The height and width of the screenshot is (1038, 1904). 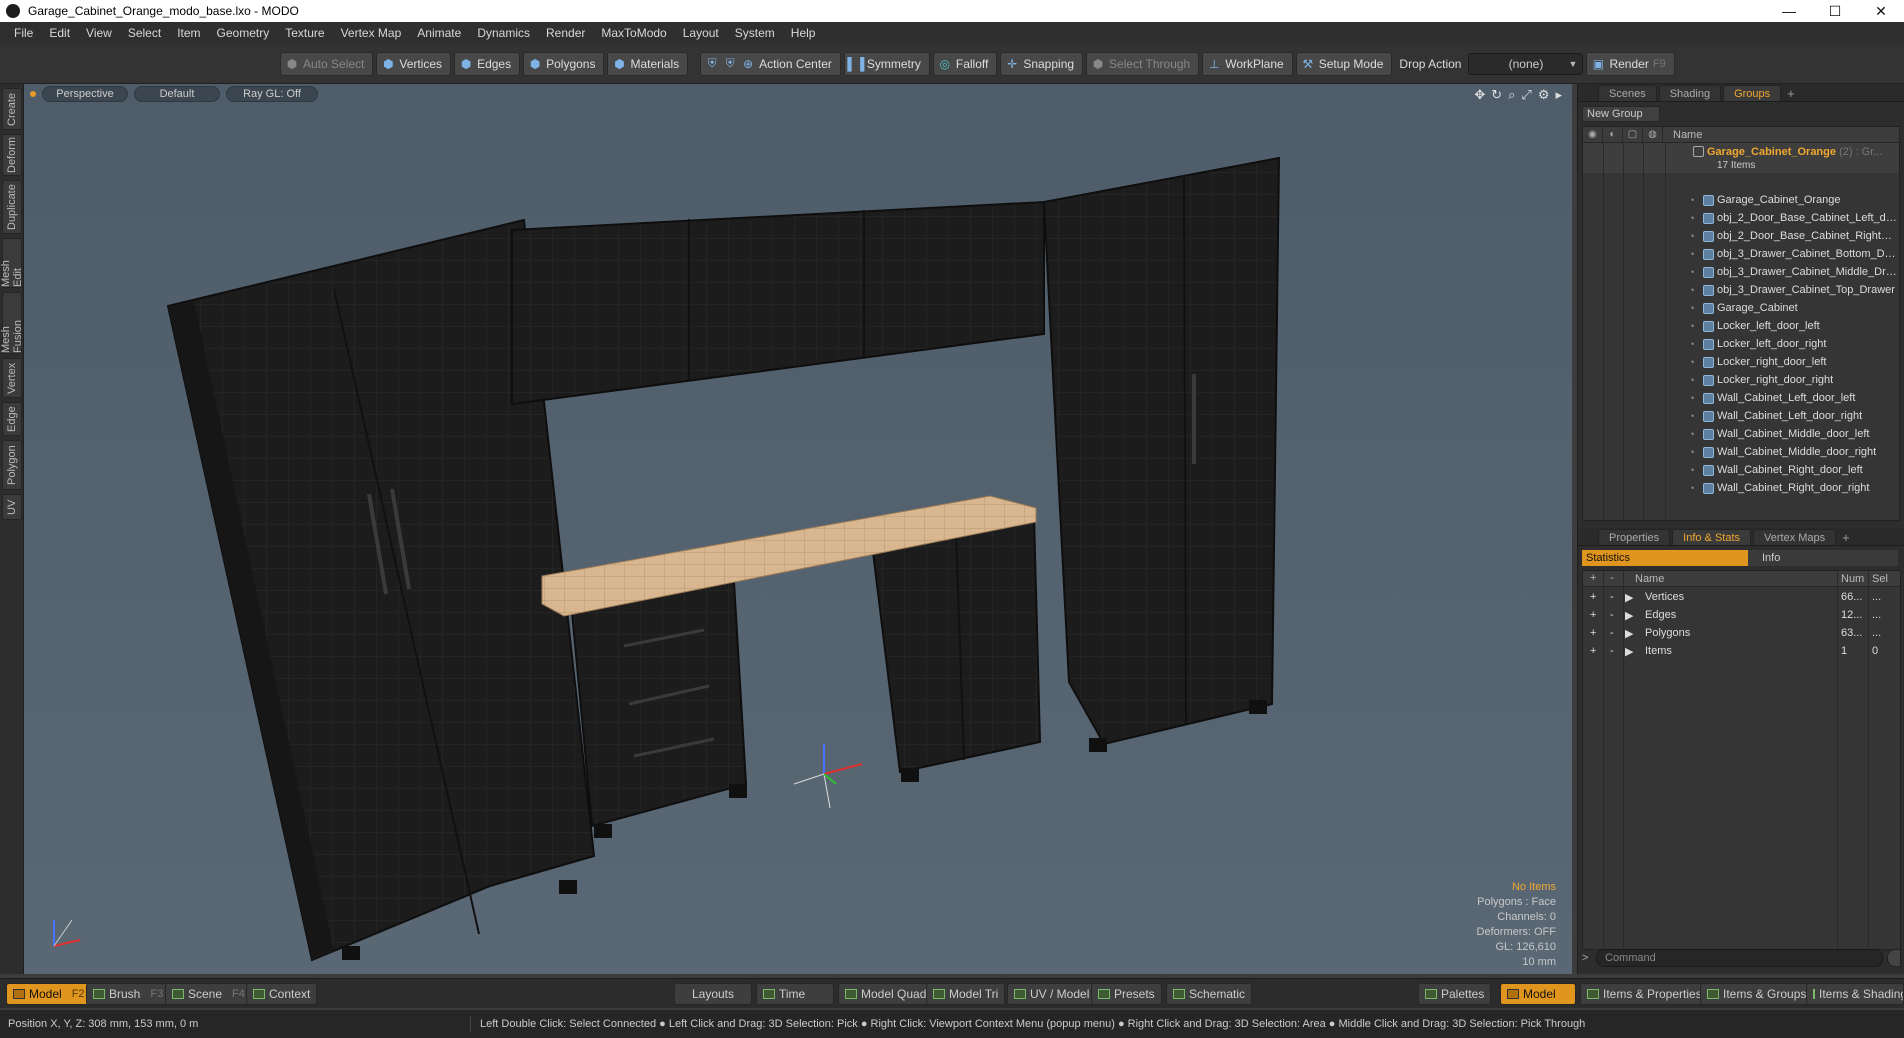 I want to click on list-item: • Wall_Cabinet_Left_door_left, so click(x=1741, y=398).